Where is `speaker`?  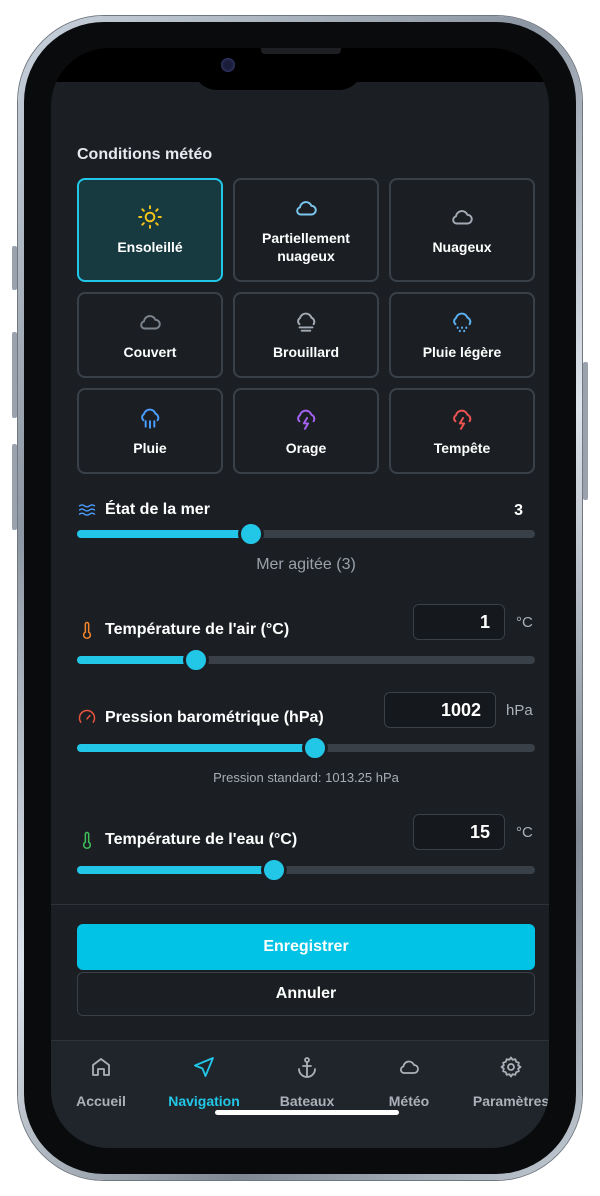
speaker is located at coordinates (301, 51).